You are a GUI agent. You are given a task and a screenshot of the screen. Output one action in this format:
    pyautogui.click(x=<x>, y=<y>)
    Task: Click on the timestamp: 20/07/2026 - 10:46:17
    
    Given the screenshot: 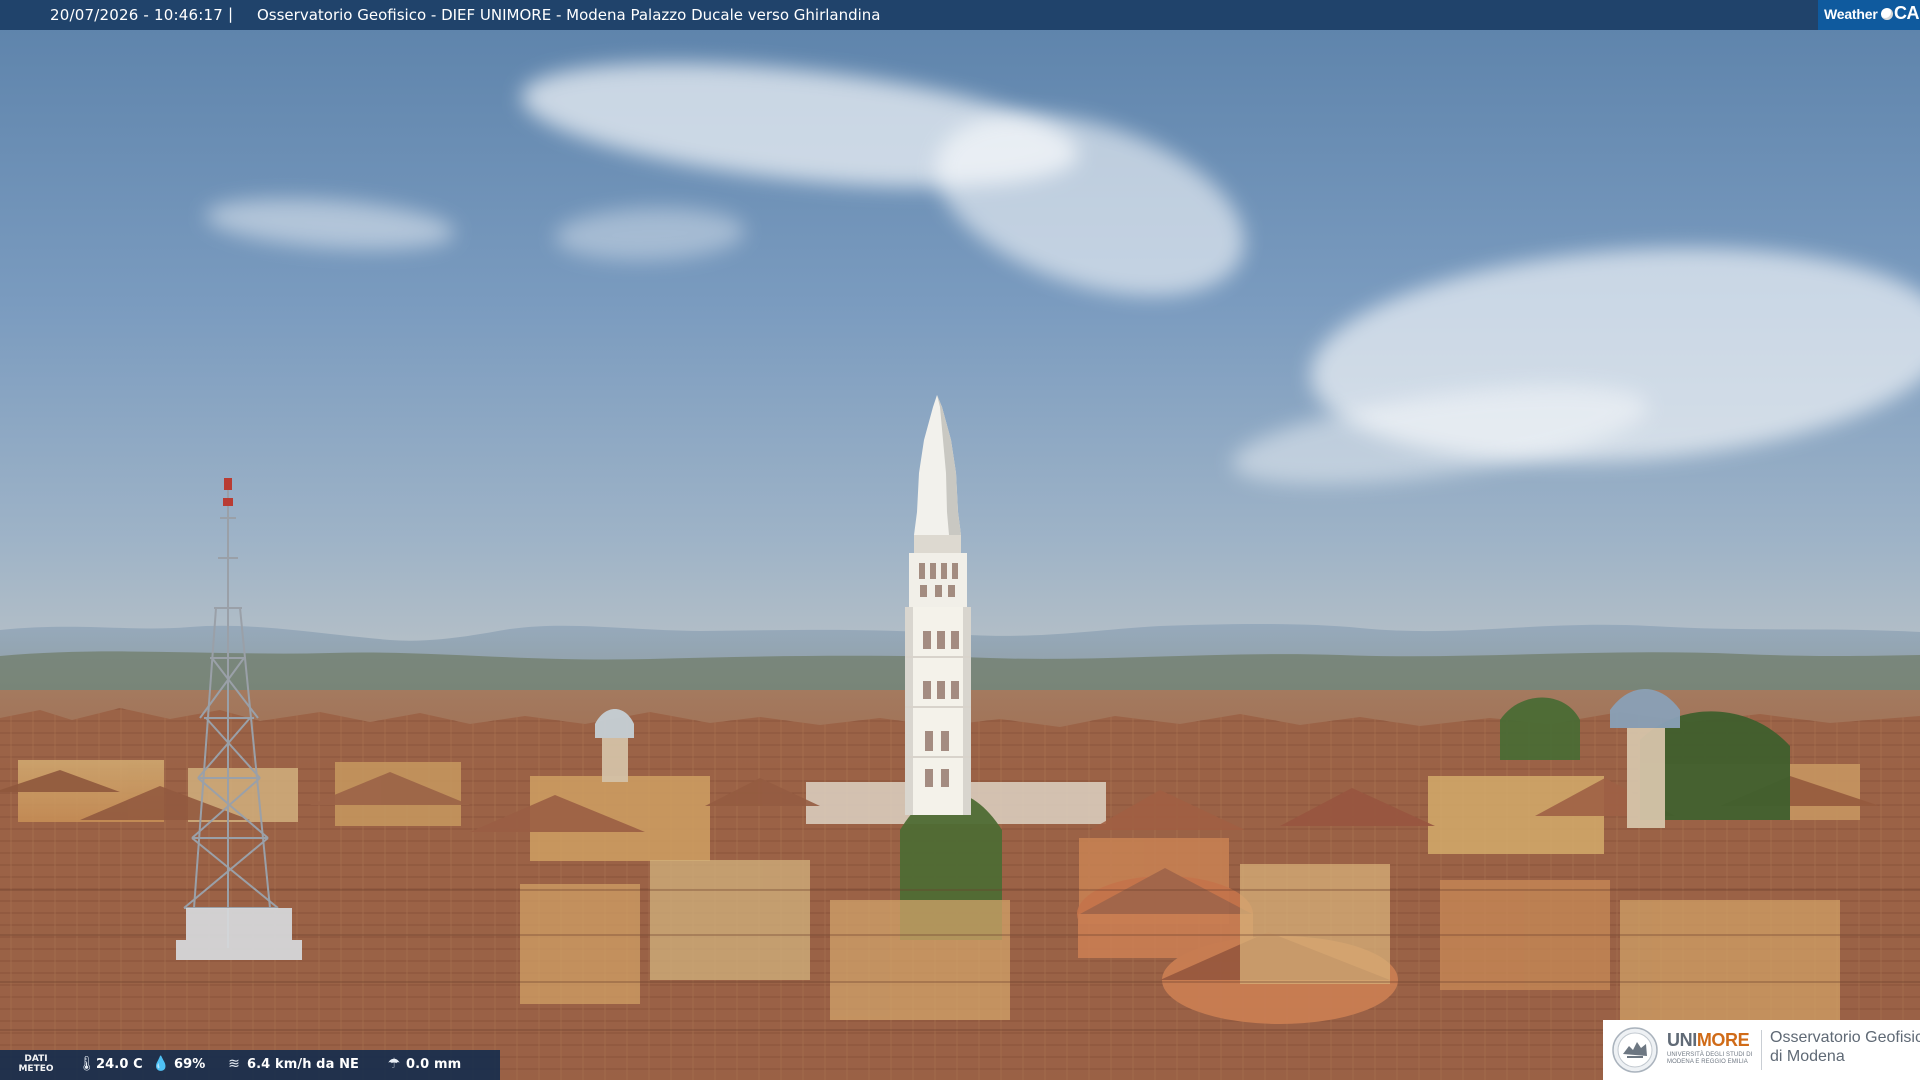 What is the action you would take?
    pyautogui.click(x=136, y=15)
    